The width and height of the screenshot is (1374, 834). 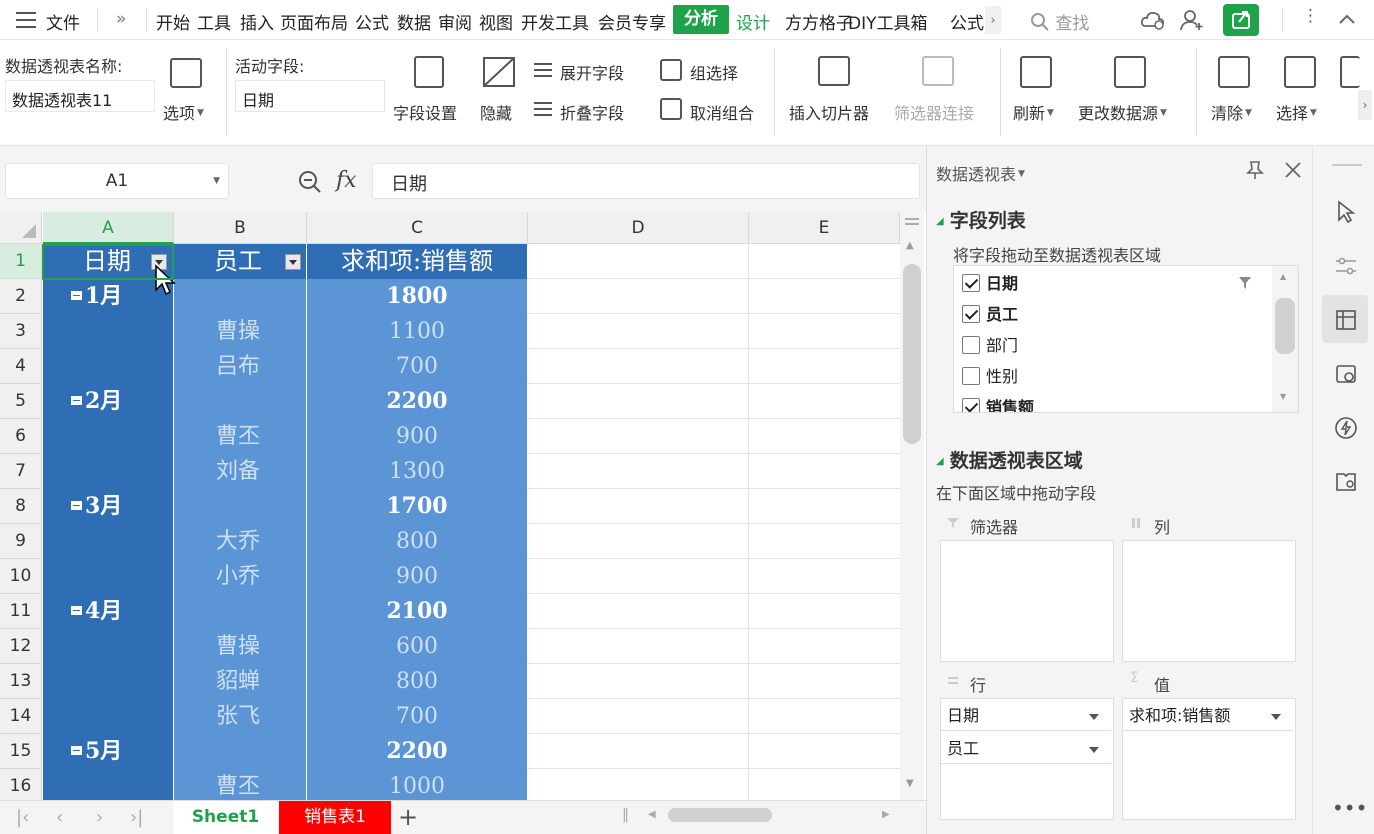 I want to click on field-item: 性别, so click(x=990, y=377).